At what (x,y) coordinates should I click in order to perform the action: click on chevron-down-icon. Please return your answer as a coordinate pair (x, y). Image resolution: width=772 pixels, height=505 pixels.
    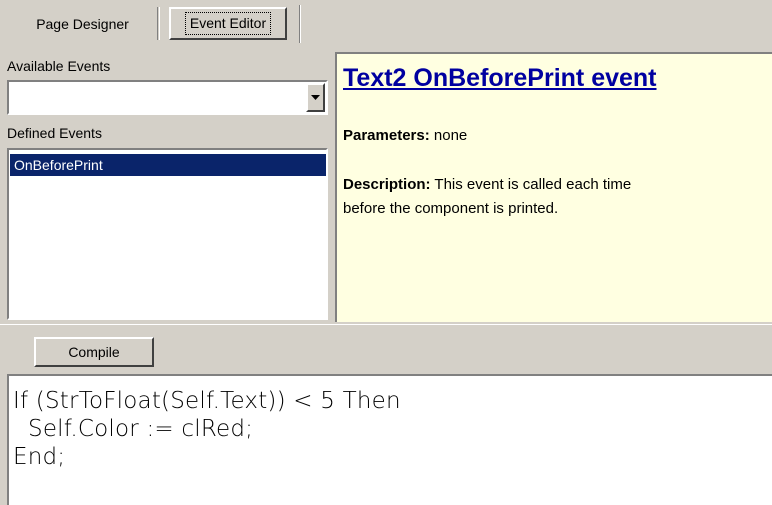
    Looking at the image, I should click on (315, 97).